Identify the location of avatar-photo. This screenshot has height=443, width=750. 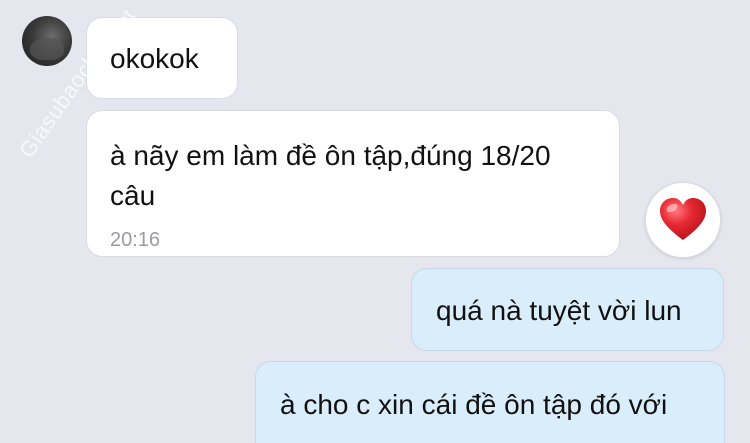
(47, 49).